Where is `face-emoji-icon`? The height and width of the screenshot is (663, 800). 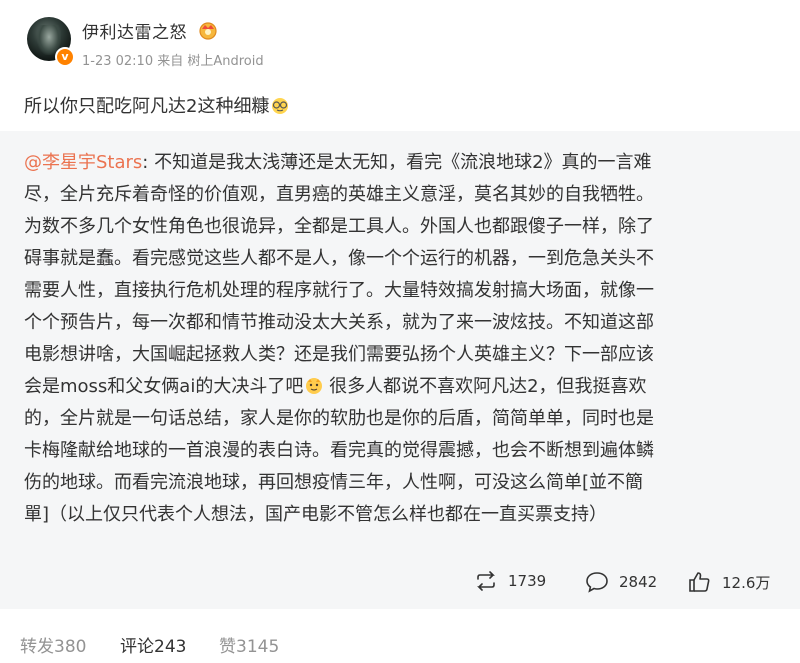
face-emoji-icon is located at coordinates (314, 386).